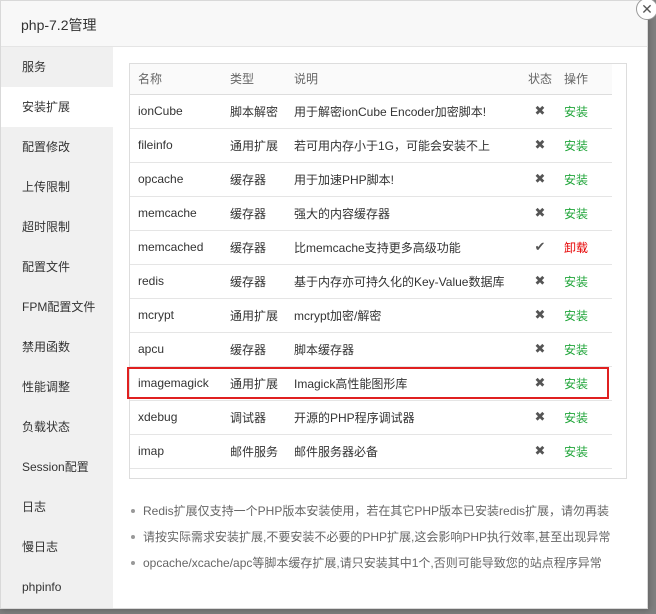  I want to click on ext-desc-cell: mcrypt加密/解密, so click(403, 315).